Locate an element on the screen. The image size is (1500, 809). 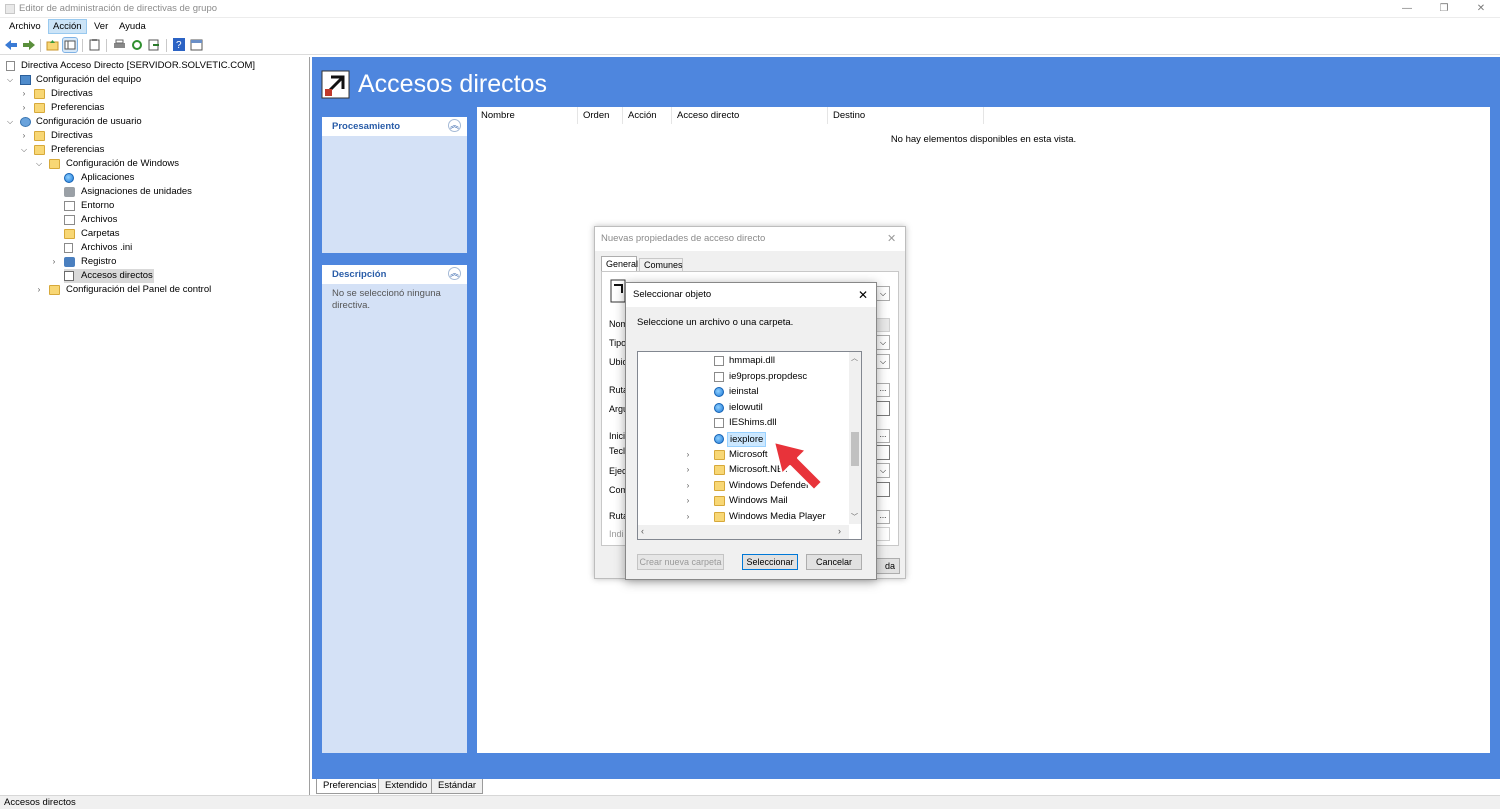
description-title: Descripción is located at coordinates (394, 274).